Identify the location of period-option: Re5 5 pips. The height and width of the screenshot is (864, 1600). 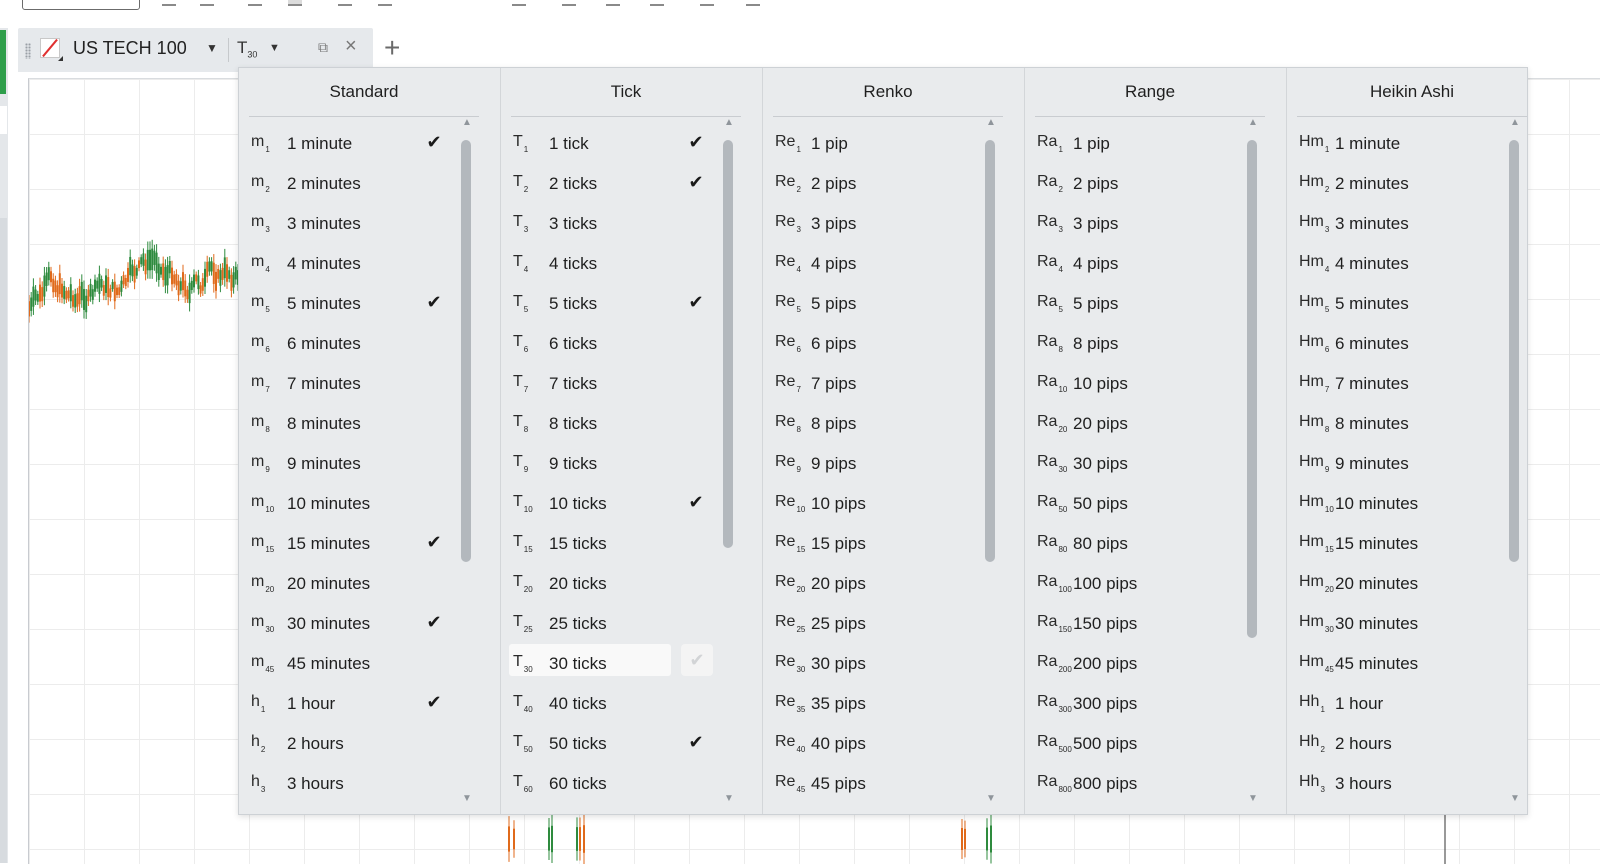
(883, 303).